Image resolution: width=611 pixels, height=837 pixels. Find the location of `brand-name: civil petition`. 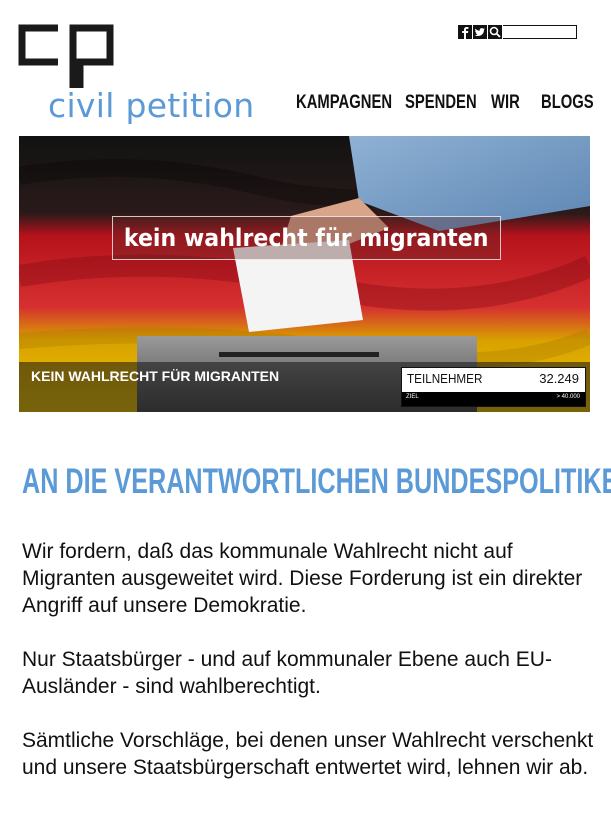

brand-name: civil petition is located at coordinates (151, 105).